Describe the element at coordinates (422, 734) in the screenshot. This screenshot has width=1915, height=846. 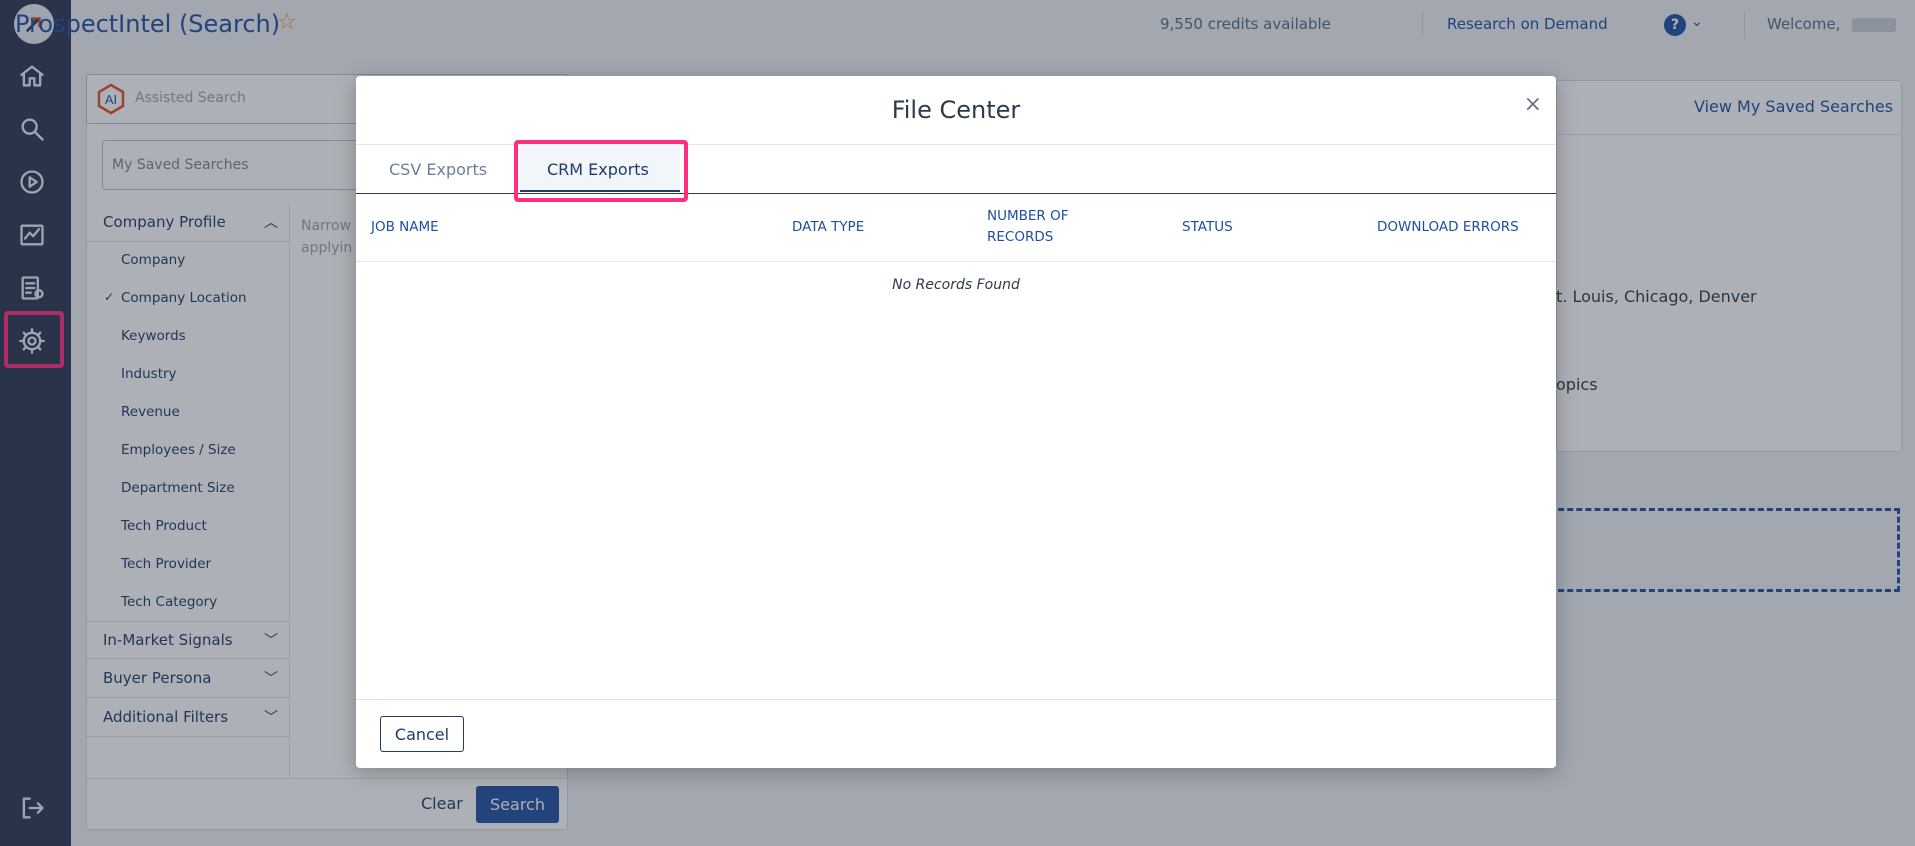
I see `cancel-button: Cancel` at that location.